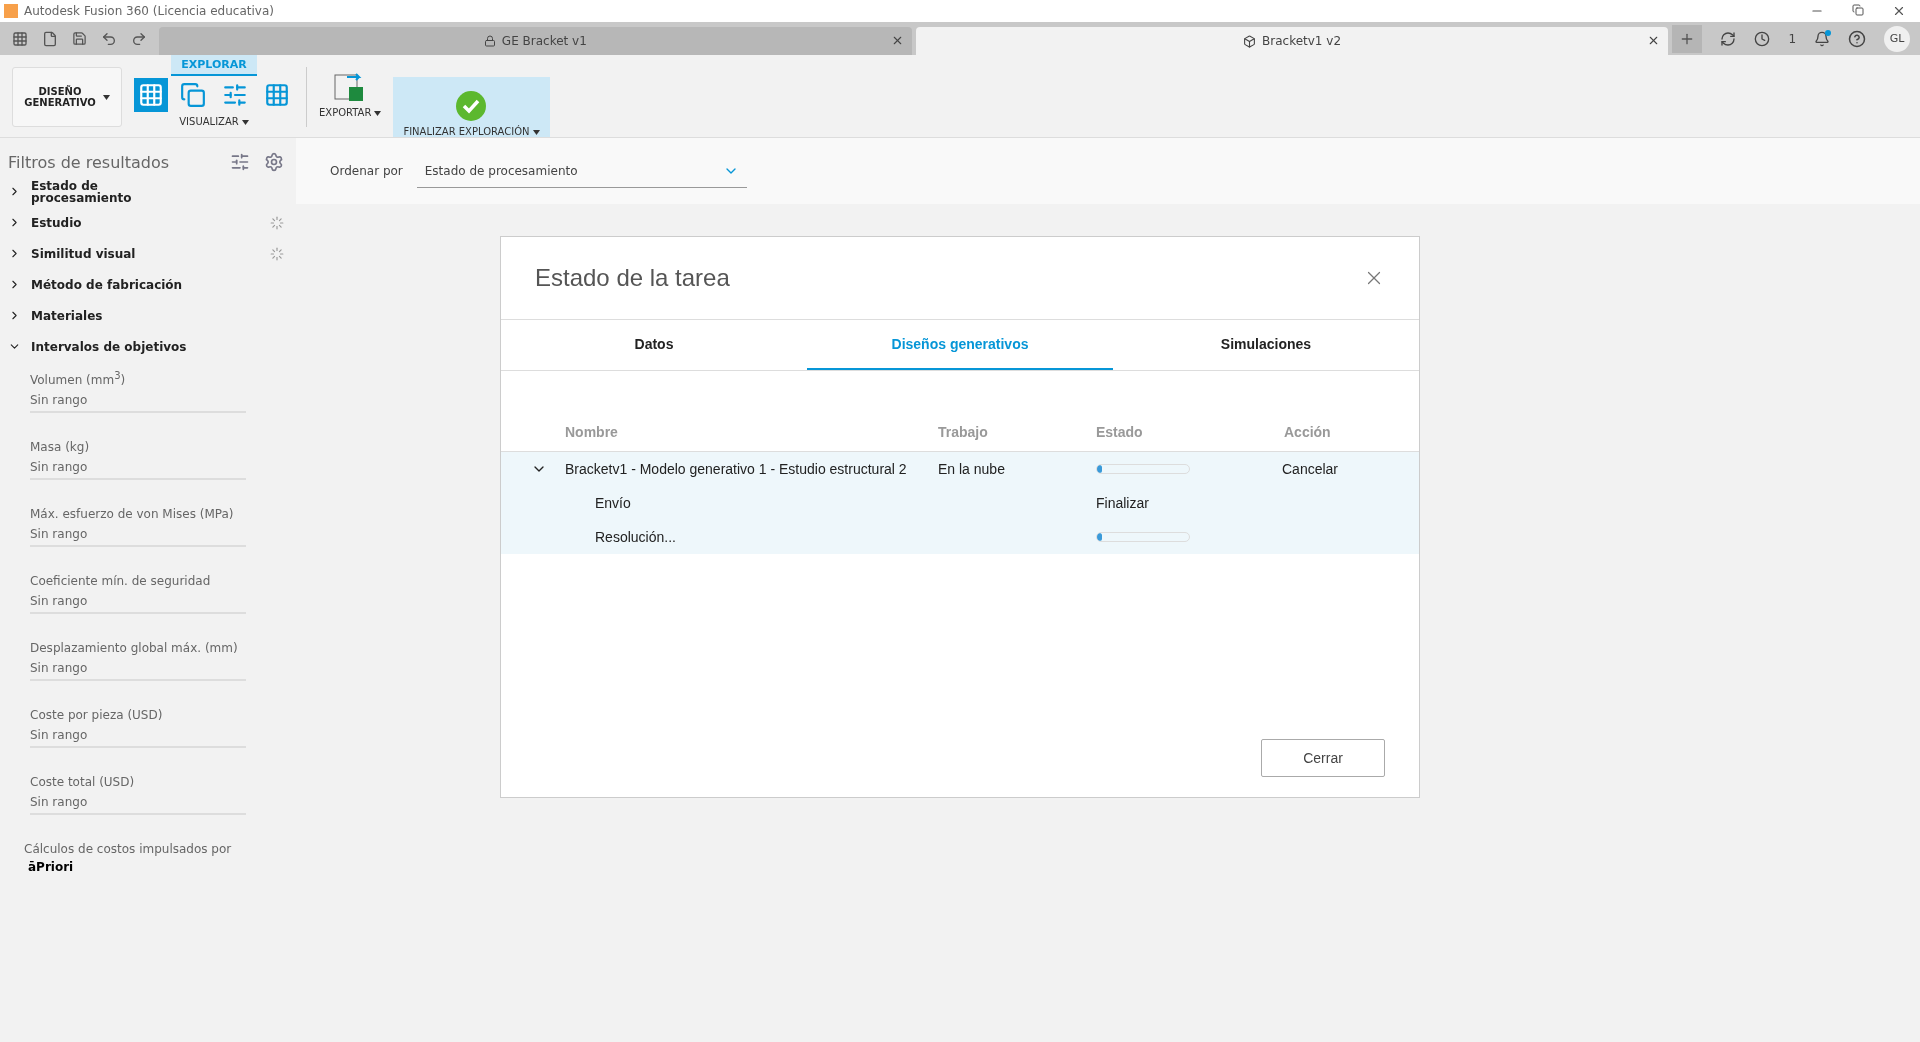  What do you see at coordinates (1858, 10) in the screenshot?
I see `restore-icon` at bounding box center [1858, 10].